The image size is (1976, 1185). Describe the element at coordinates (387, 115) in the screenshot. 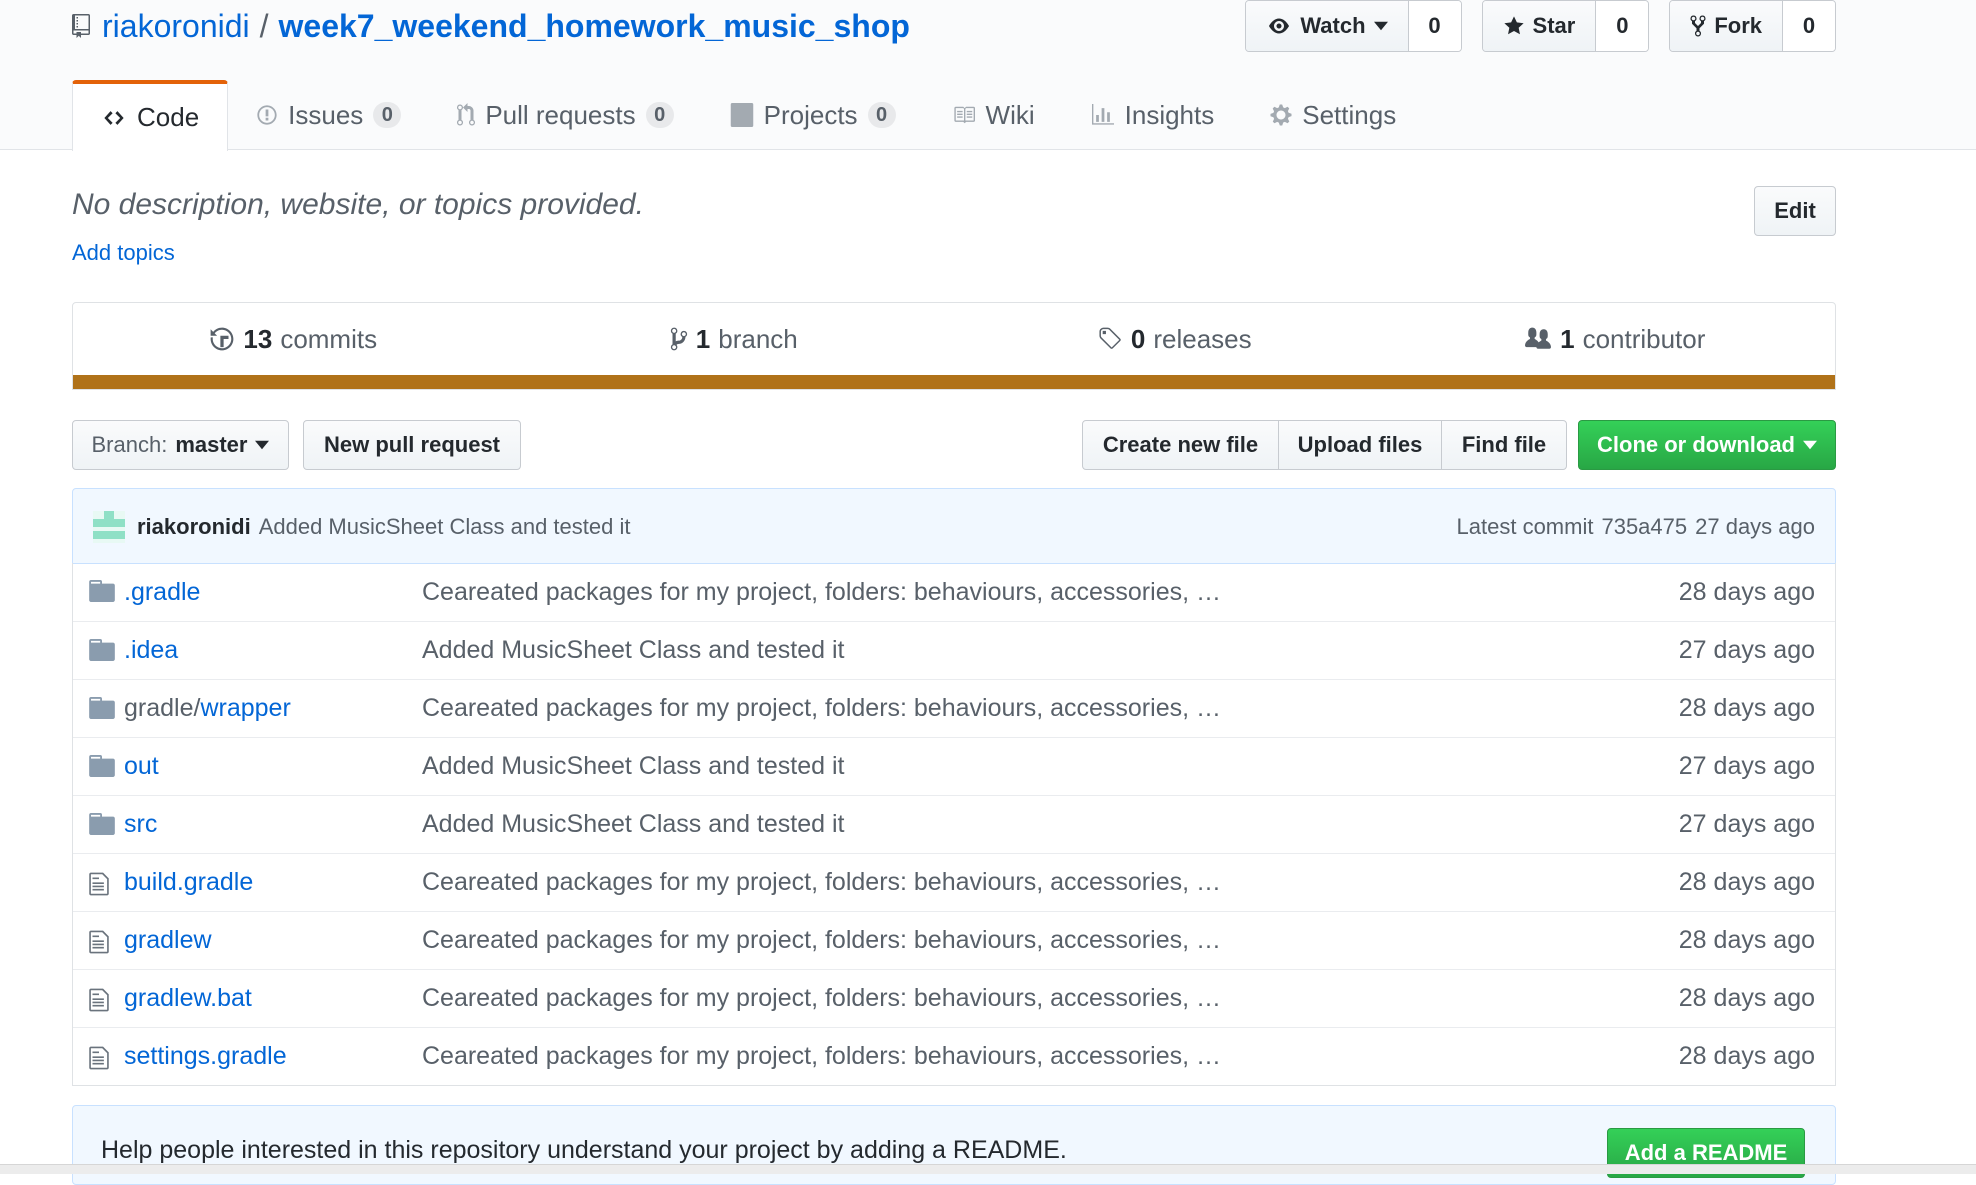

I see `issues-counter: 0` at that location.